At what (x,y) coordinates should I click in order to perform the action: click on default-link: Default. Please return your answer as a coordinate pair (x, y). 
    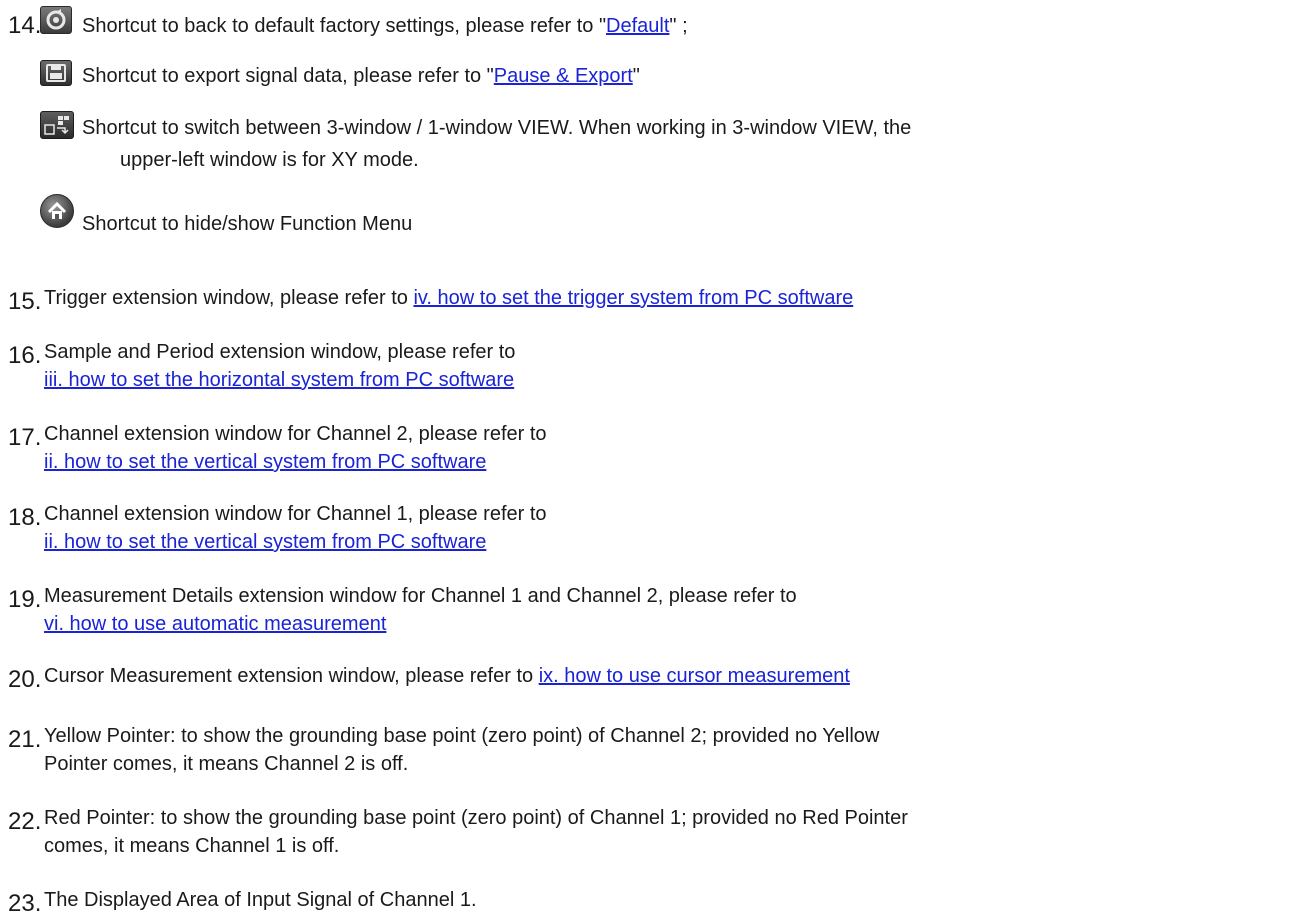
    Looking at the image, I should click on (637, 26).